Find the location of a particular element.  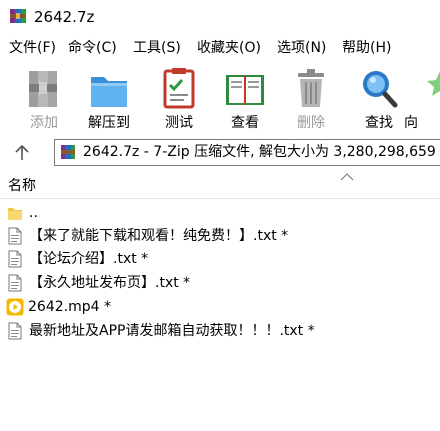

wizard-button: 向 is located at coordinates (422, 100).